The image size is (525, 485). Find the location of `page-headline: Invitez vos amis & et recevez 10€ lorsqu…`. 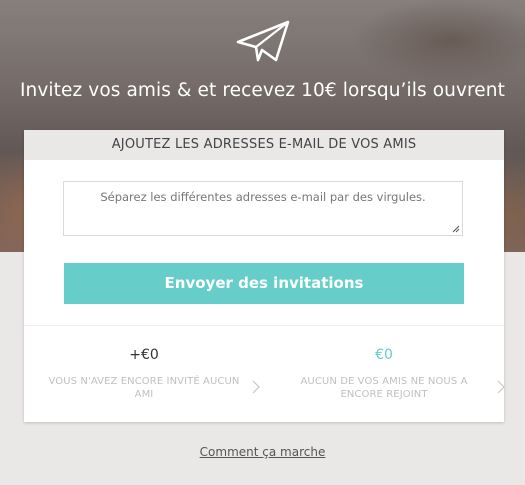

page-headline: Invitez vos amis & et recevez 10€ lorsqu… is located at coordinates (262, 90).